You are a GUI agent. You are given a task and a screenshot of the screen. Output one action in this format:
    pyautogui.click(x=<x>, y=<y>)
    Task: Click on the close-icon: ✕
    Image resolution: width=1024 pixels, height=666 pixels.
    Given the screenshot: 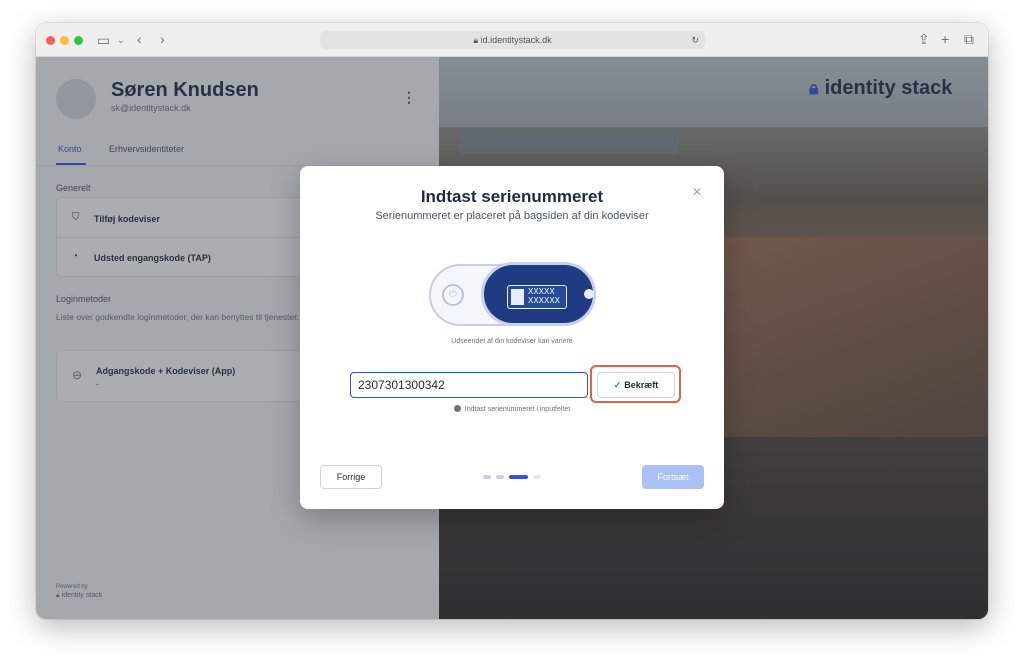 What is the action you would take?
    pyautogui.click(x=697, y=192)
    